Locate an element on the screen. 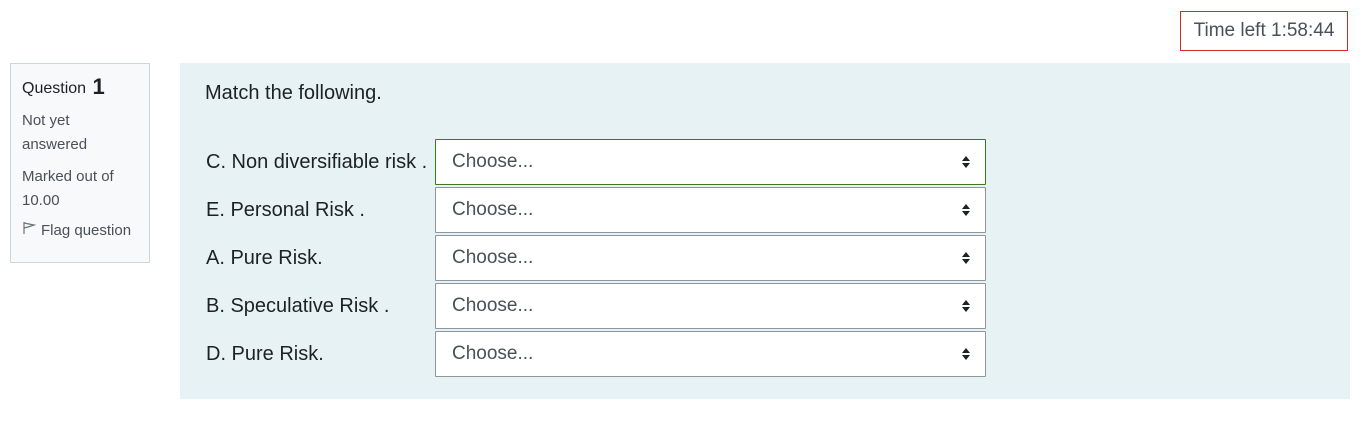  time-left-timer: Time left 1:58:44 is located at coordinates (1264, 31).